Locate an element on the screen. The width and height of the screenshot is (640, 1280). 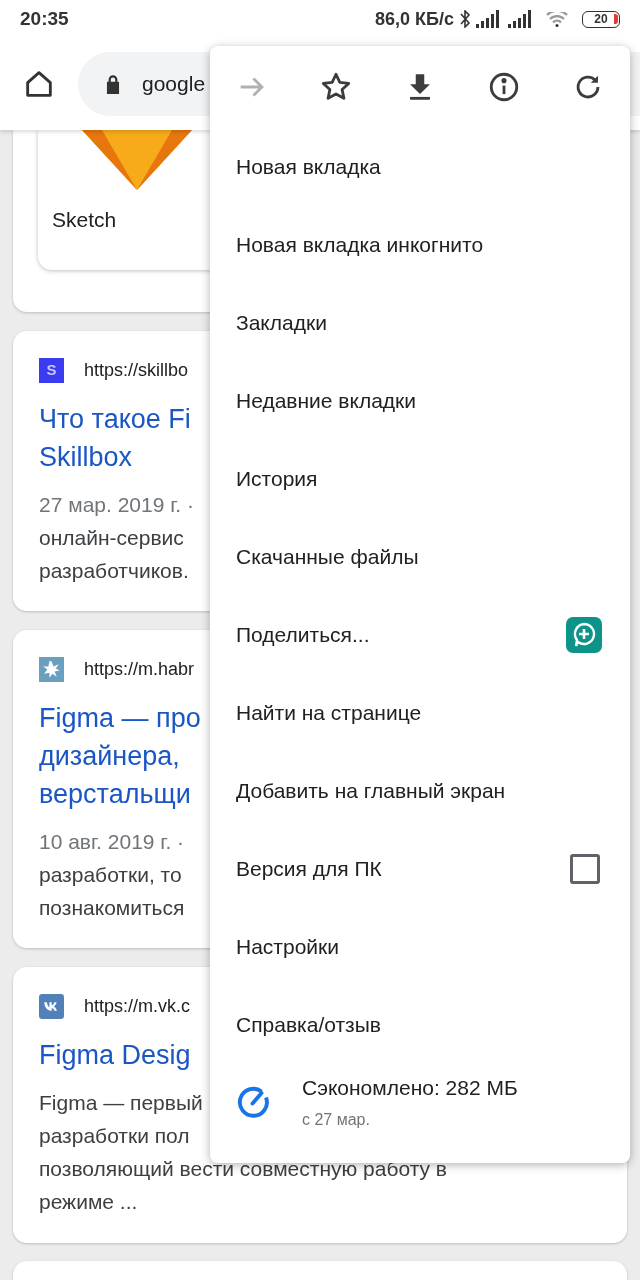
result-snippet: разработчиков. is located at coordinates (114, 571).